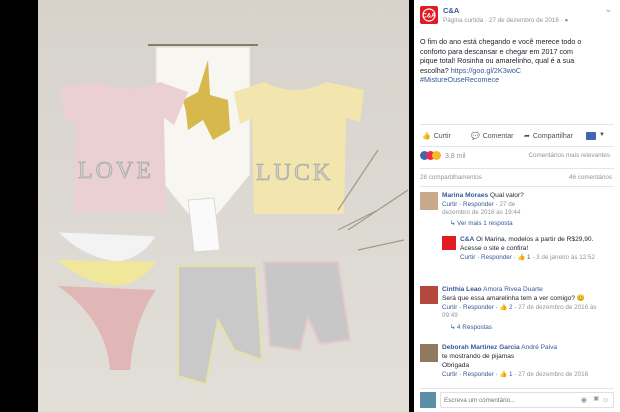 This screenshot has height=412, width=620. Describe the element at coordinates (463, 20) in the screenshot. I see `page-type: Página curtida` at that location.